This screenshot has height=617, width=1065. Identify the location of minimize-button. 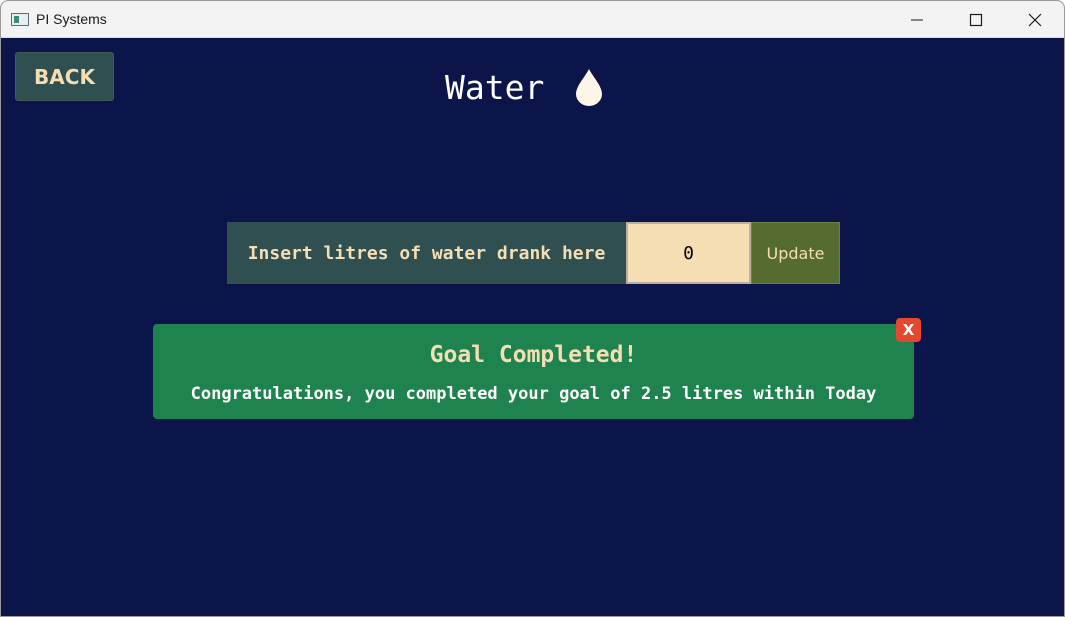
(917, 19).